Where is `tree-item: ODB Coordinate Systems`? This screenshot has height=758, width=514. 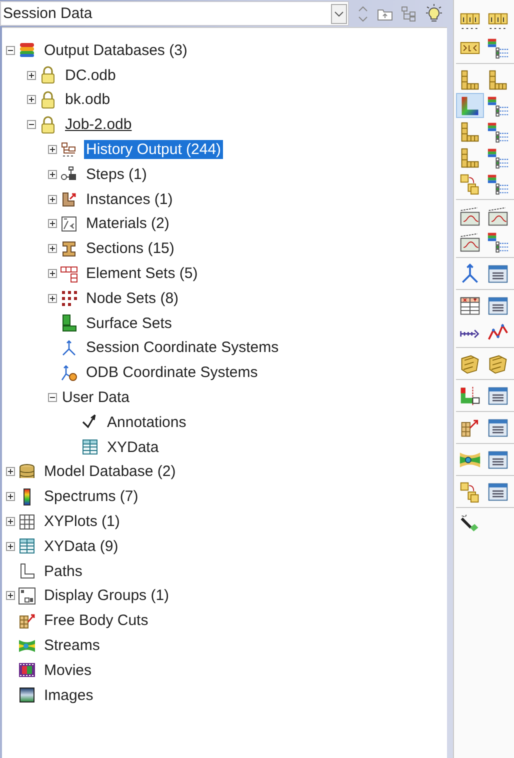 tree-item: ODB Coordinate Systems is located at coordinates (172, 372).